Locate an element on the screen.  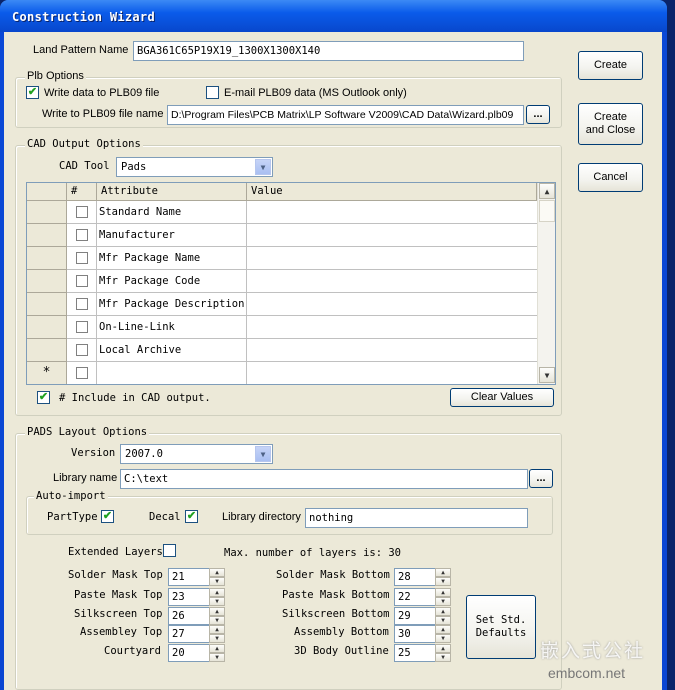
layer-value: 27 is located at coordinates (189, 634).